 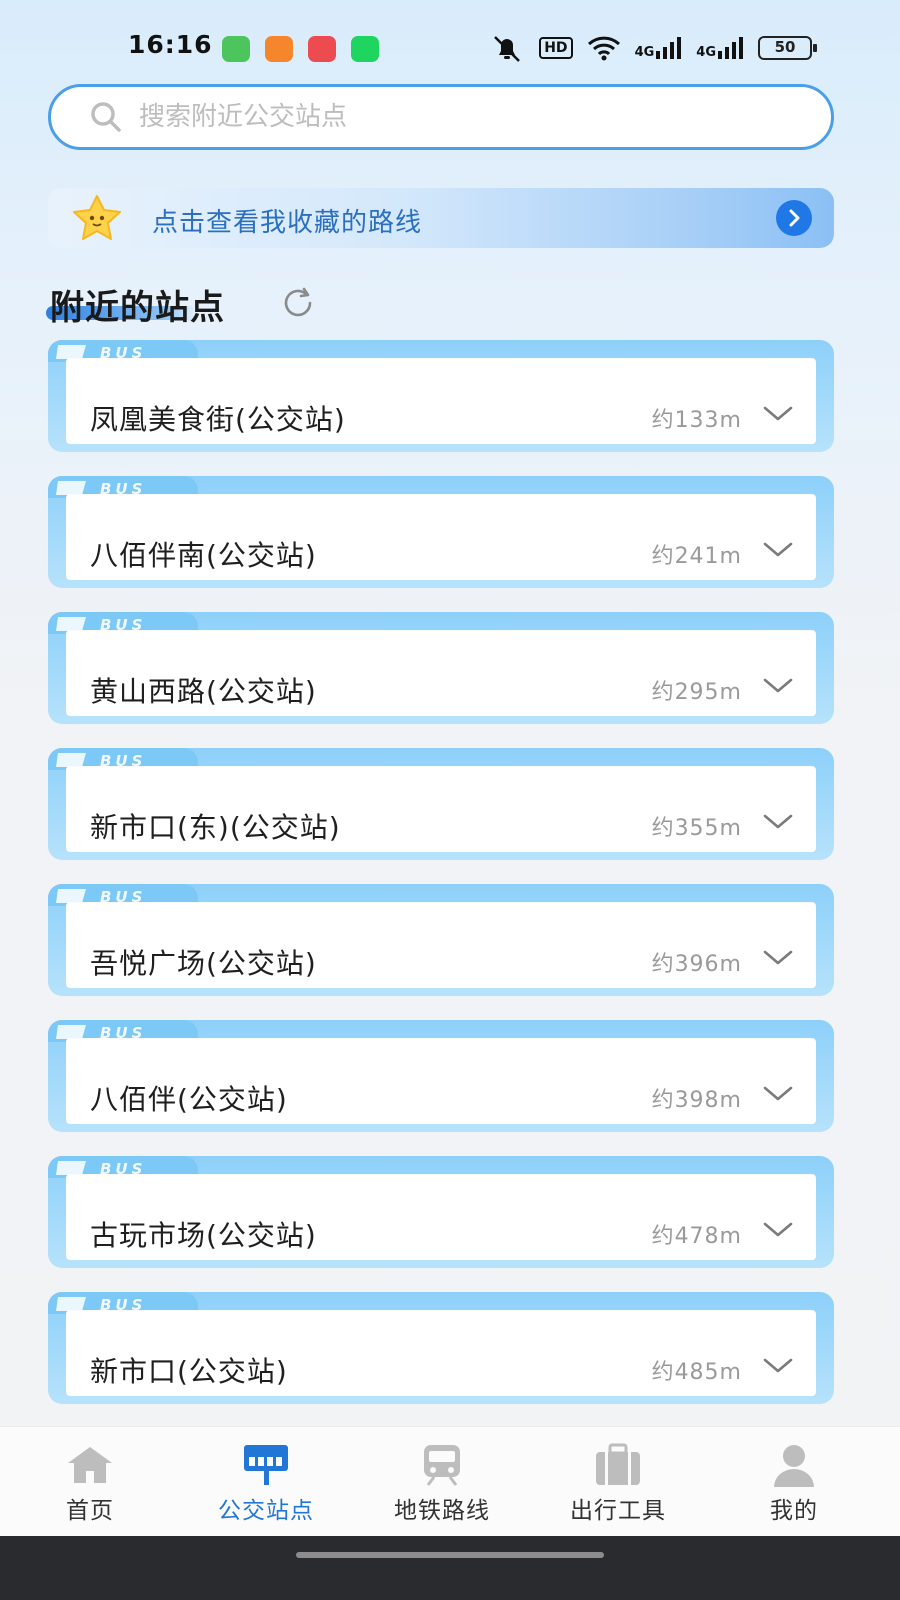 What do you see at coordinates (215, 827) in the screenshot?
I see `station-name: 新市口(东)(公交站)` at bounding box center [215, 827].